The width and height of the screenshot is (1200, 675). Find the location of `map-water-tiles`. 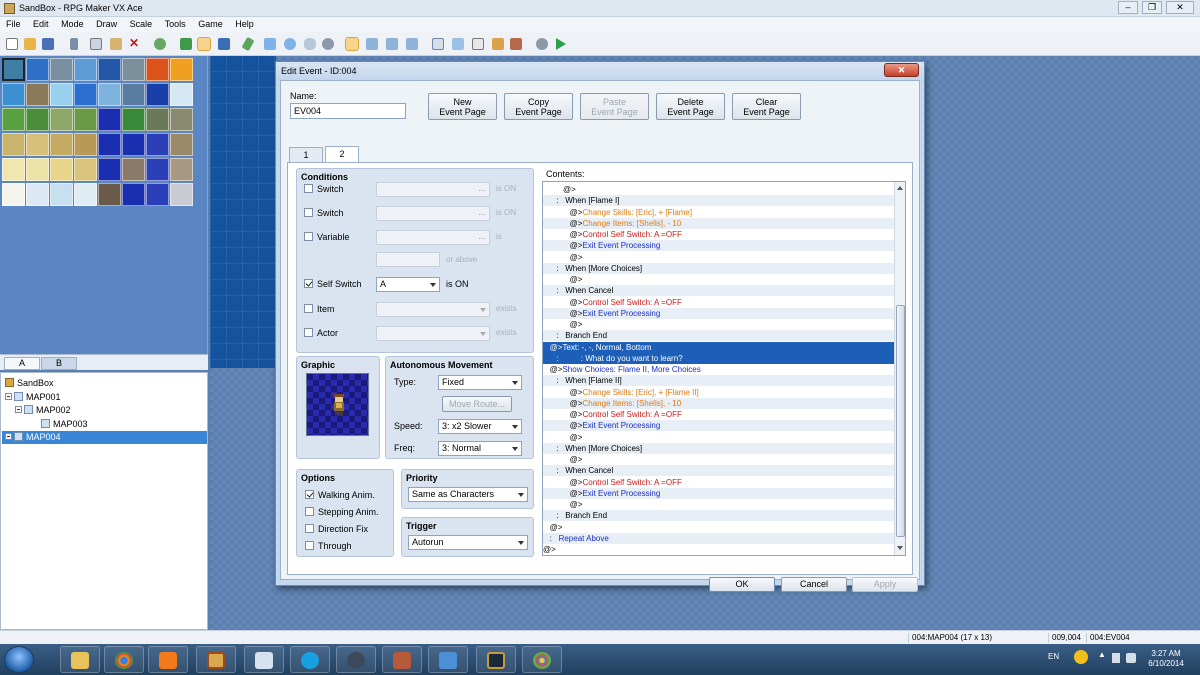

map-water-tiles is located at coordinates (243, 212).